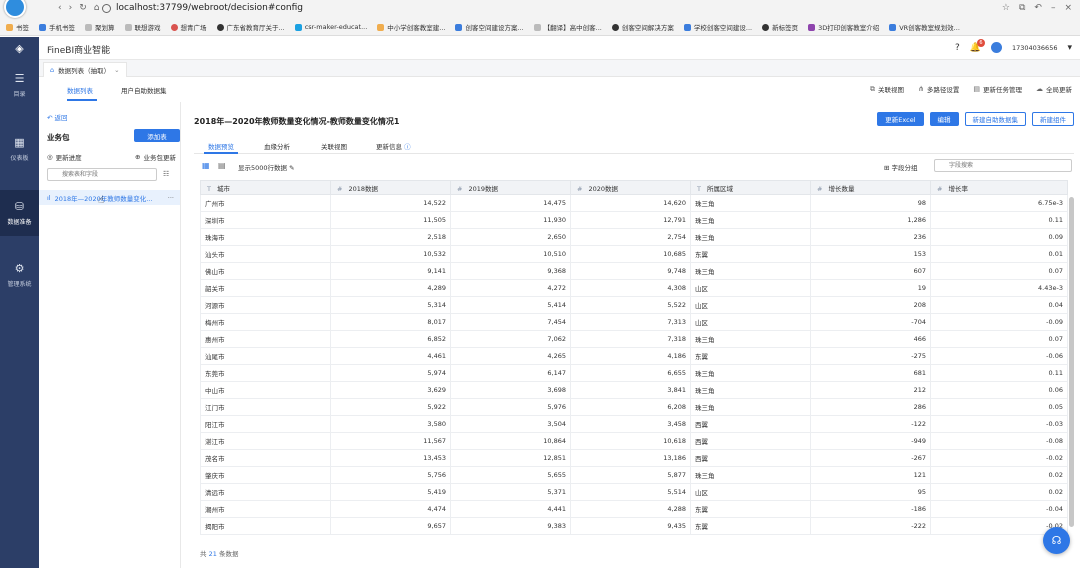  Describe the element at coordinates (630, 220) in the screenshot. I see `table-cell: 12,791` at that location.